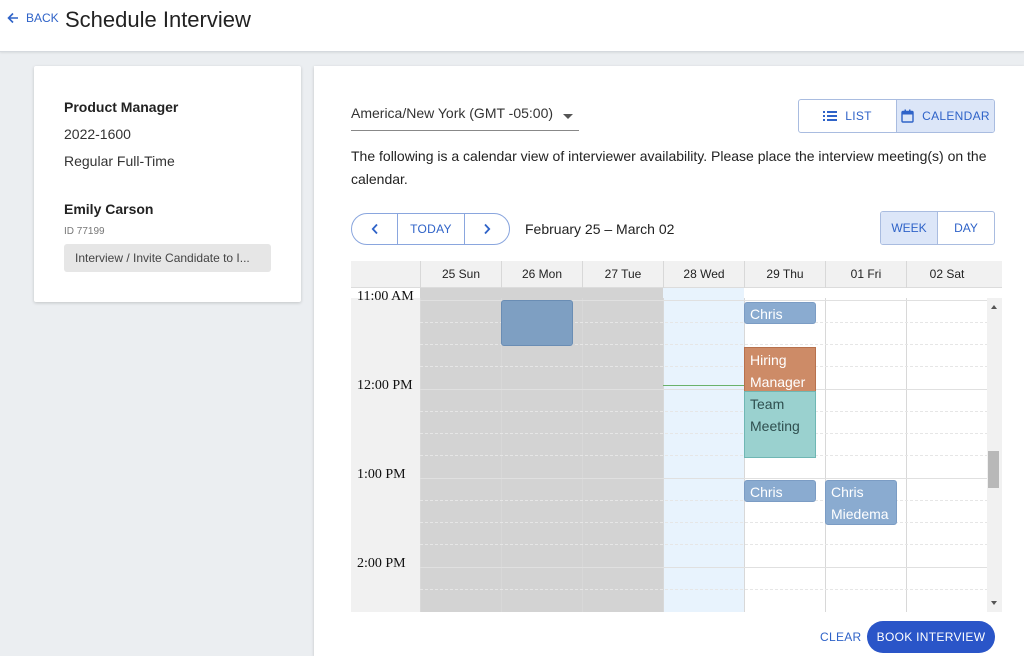 The width and height of the screenshot is (1024, 656). I want to click on event-label: Team Meeting, so click(775, 415).